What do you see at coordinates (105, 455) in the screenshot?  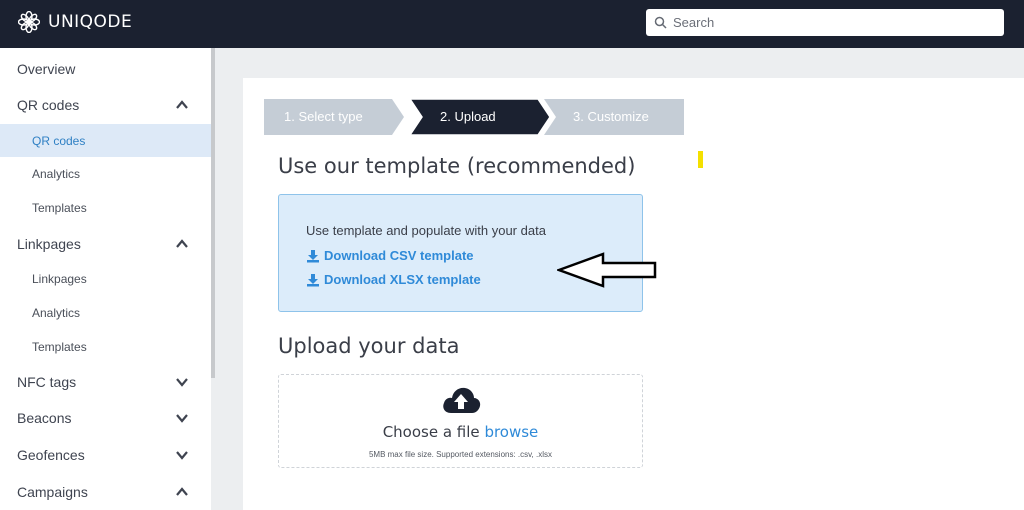 I see `sidebar-item-geofences: Geofences` at bounding box center [105, 455].